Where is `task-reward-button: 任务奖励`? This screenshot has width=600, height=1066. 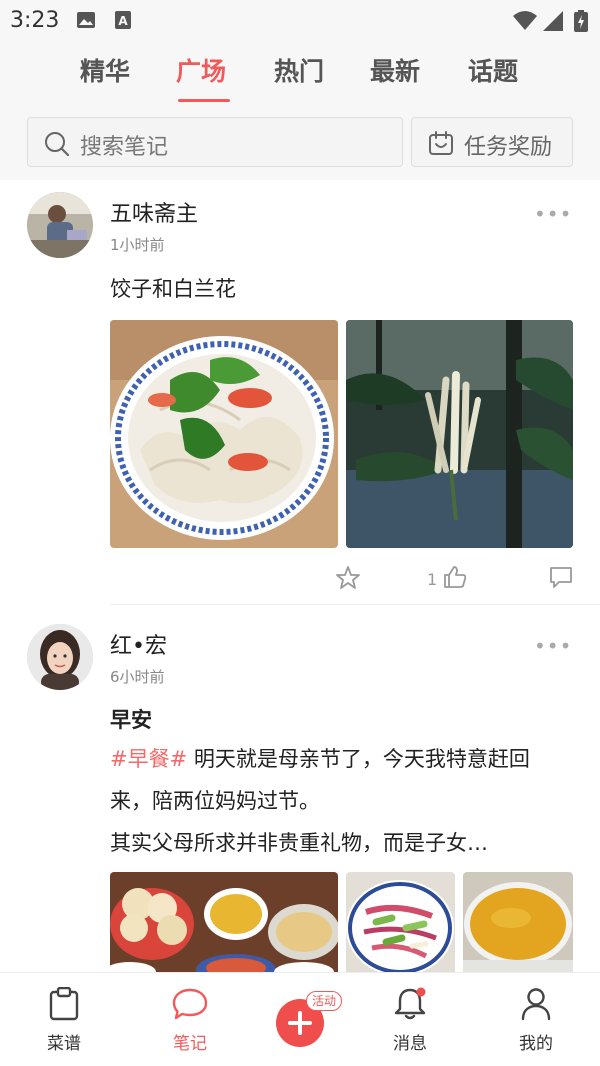 task-reward-button: 任务奖励 is located at coordinates (492, 142).